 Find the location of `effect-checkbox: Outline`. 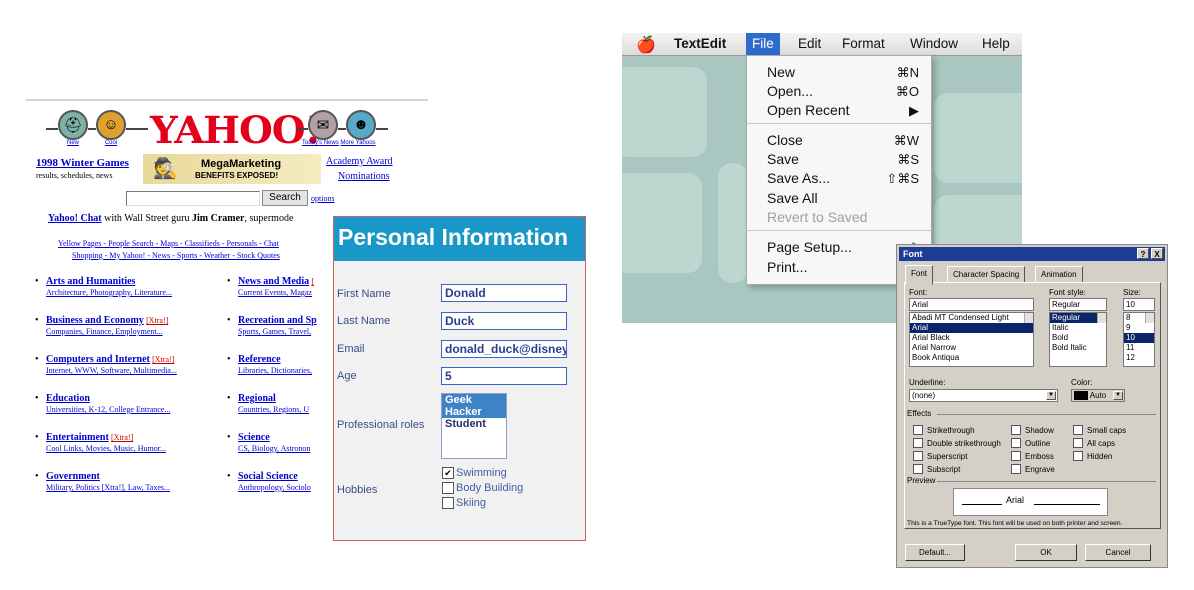

effect-checkbox: Outline is located at coordinates (1030, 443).